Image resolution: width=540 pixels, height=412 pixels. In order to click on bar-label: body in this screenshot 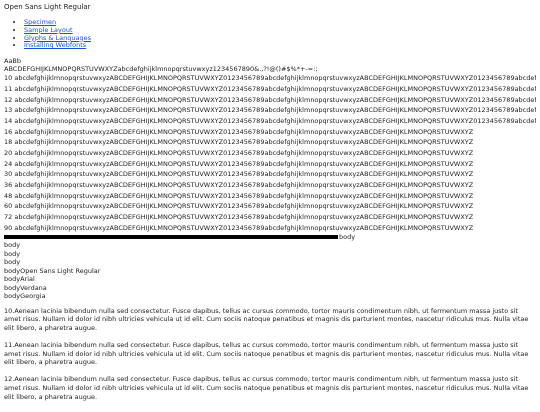, I will do `click(347, 236)`.